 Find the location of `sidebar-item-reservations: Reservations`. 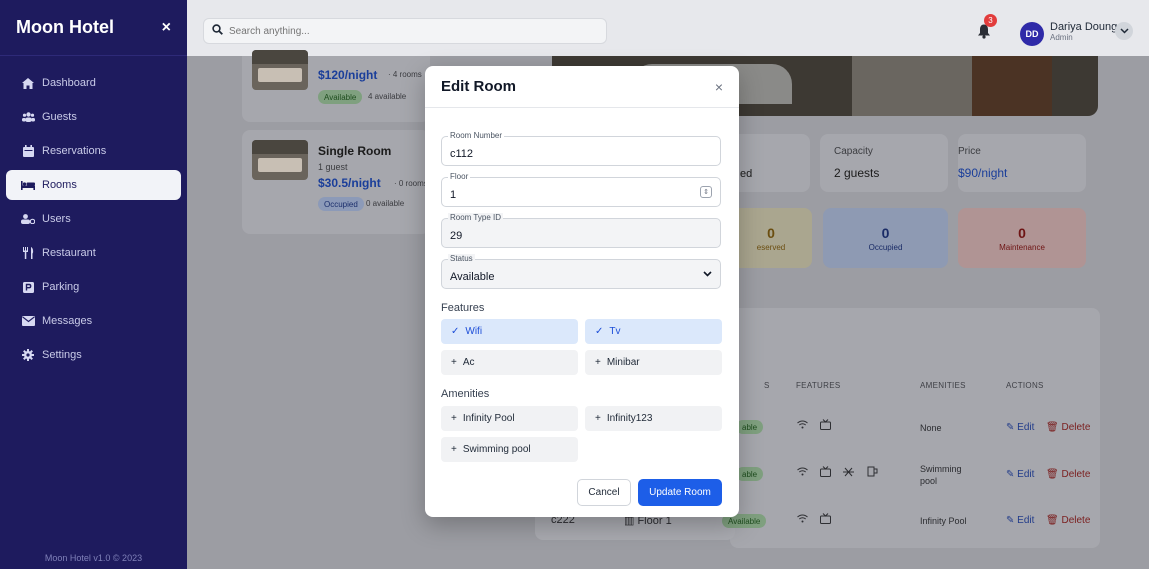

sidebar-item-reservations: Reservations is located at coordinates (93, 151).